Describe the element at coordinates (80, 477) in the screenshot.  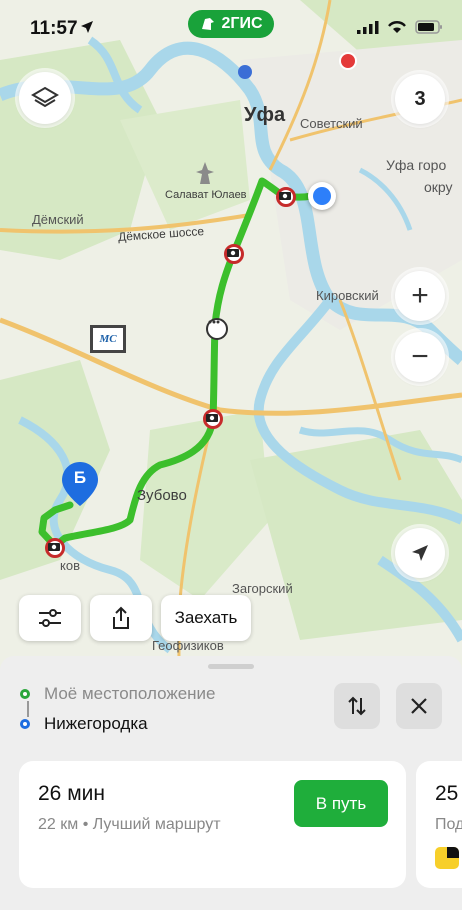
I see `destination-marker-label: Б` at that location.